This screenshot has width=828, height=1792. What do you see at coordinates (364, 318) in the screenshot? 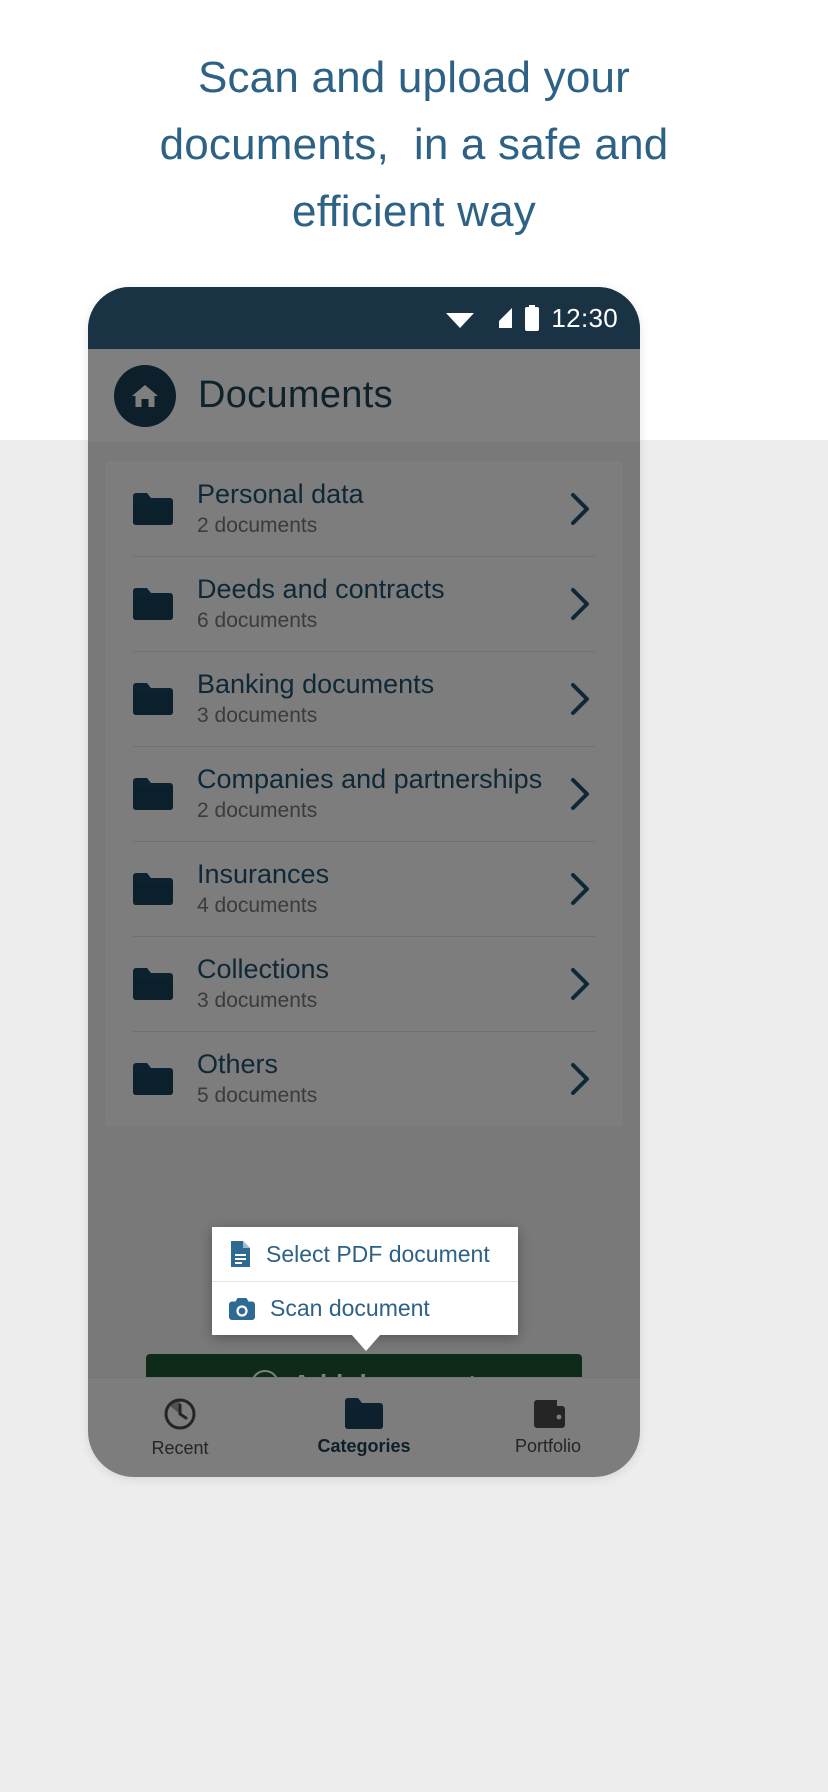
I see `status-bar: 12:30` at bounding box center [364, 318].